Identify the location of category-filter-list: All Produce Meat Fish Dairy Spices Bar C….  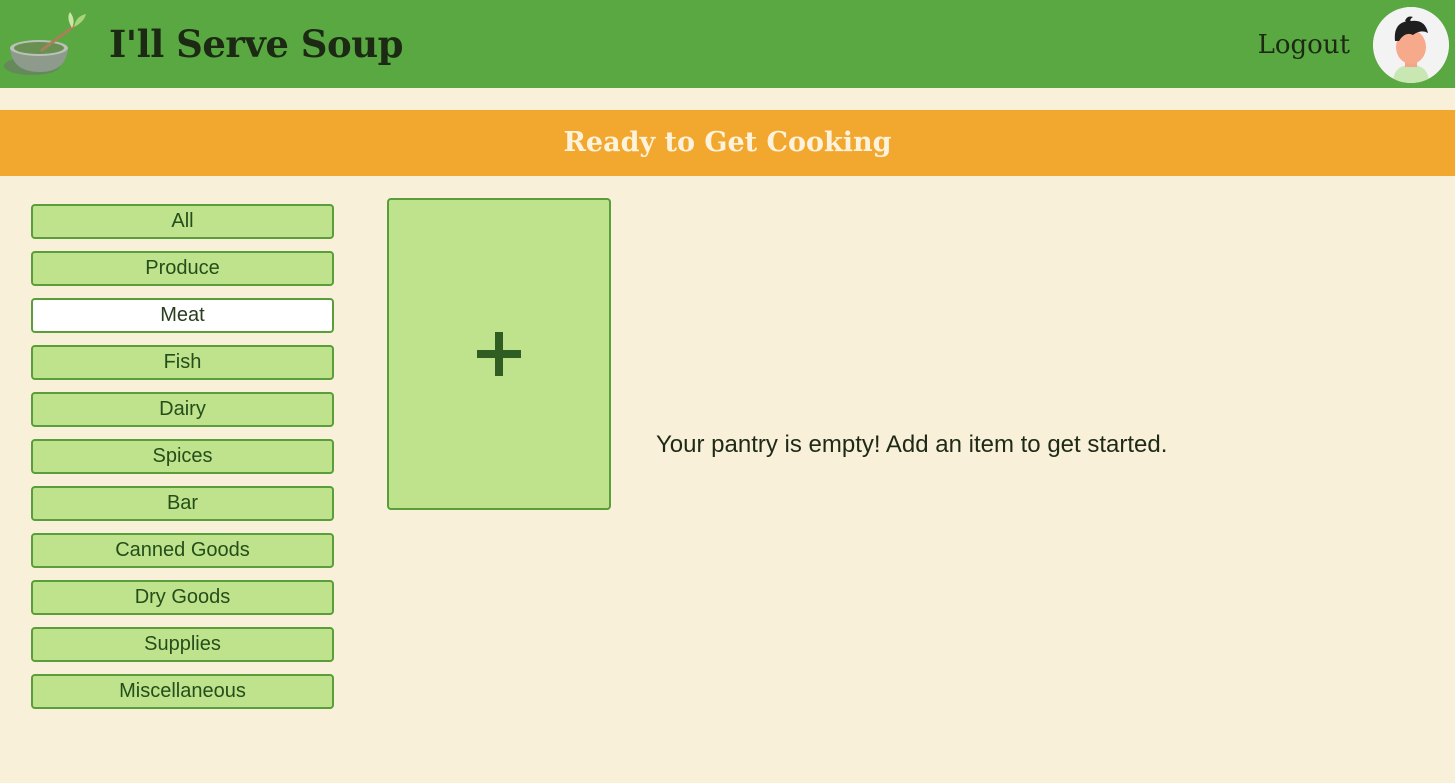
(182, 462).